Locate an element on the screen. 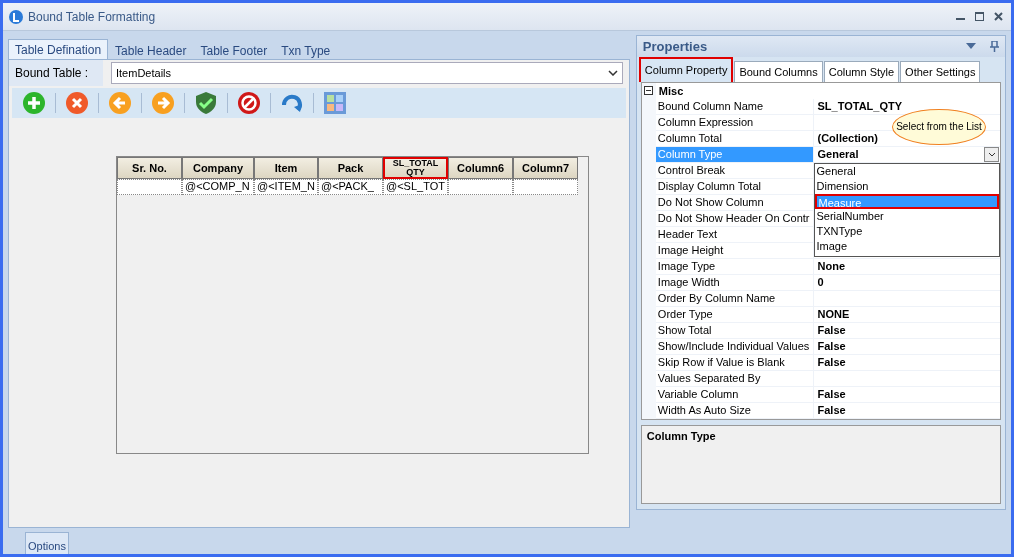  close-icon is located at coordinates (998, 16).